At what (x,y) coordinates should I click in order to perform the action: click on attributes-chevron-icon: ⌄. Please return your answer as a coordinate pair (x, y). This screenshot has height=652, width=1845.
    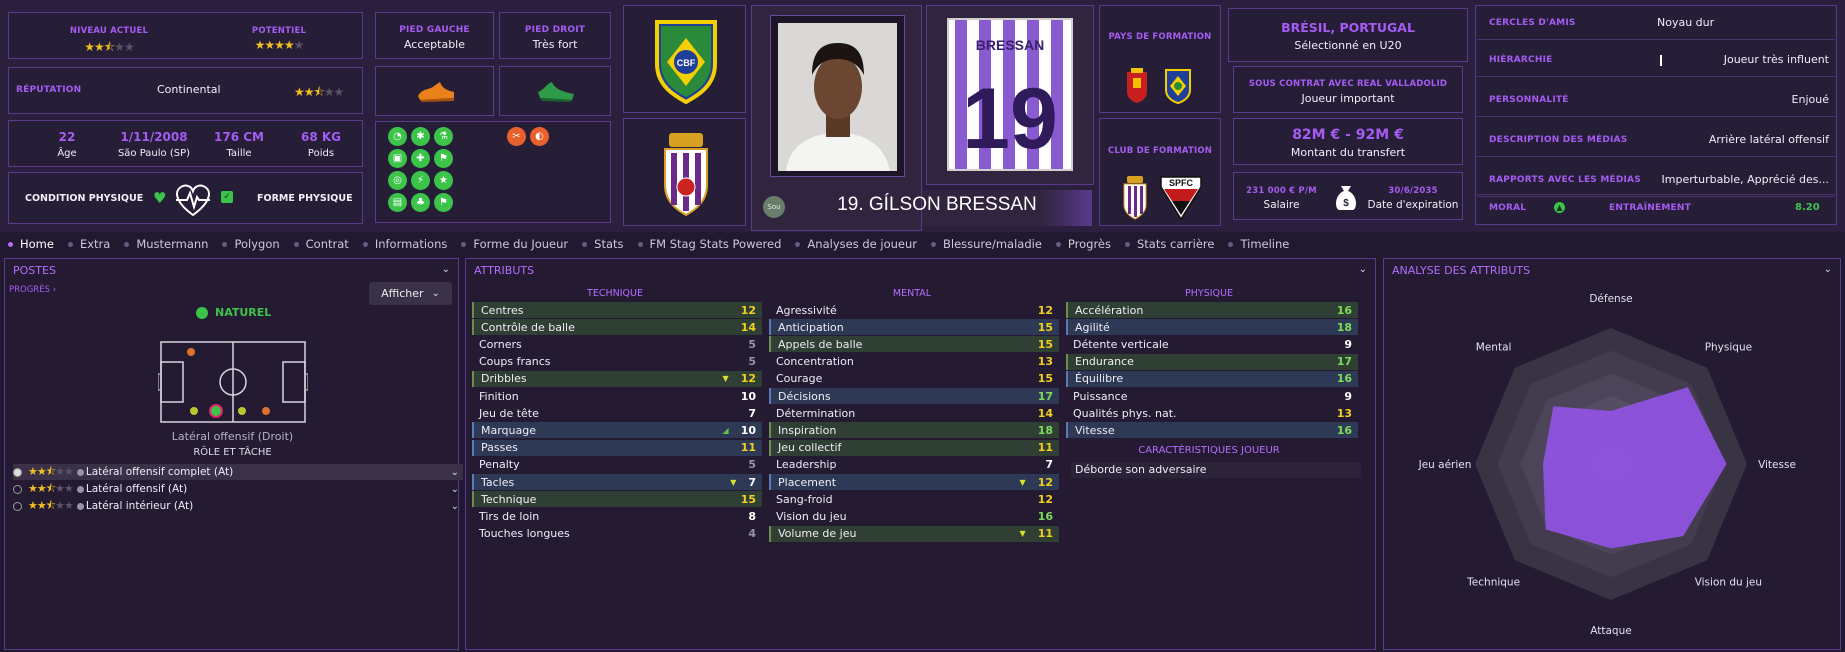
    Looking at the image, I should click on (1363, 270).